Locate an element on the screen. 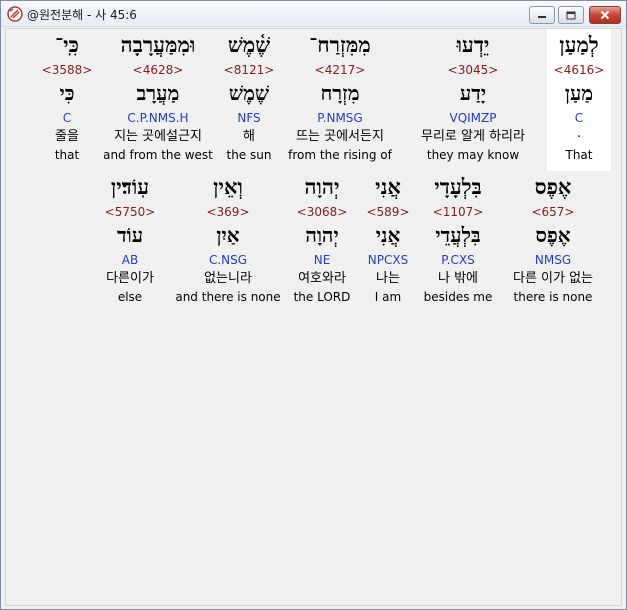 The height and width of the screenshot is (610, 627). close-button is located at coordinates (605, 15).